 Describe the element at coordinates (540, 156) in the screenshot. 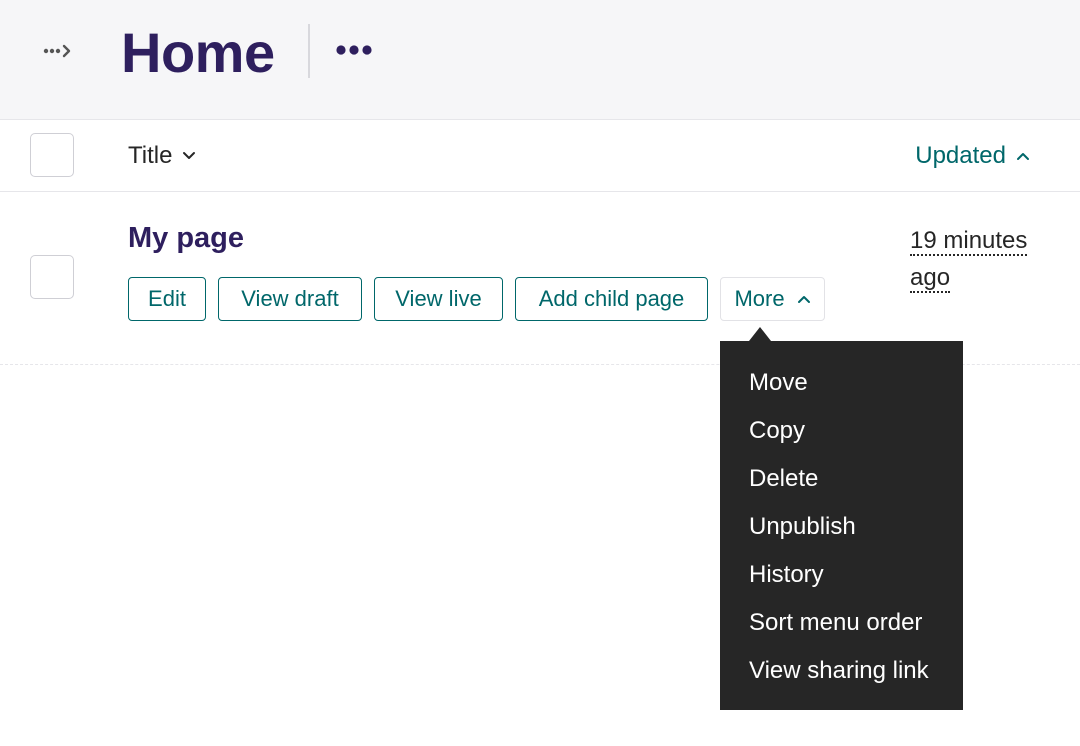

I see `table-header: Title Updated` at that location.